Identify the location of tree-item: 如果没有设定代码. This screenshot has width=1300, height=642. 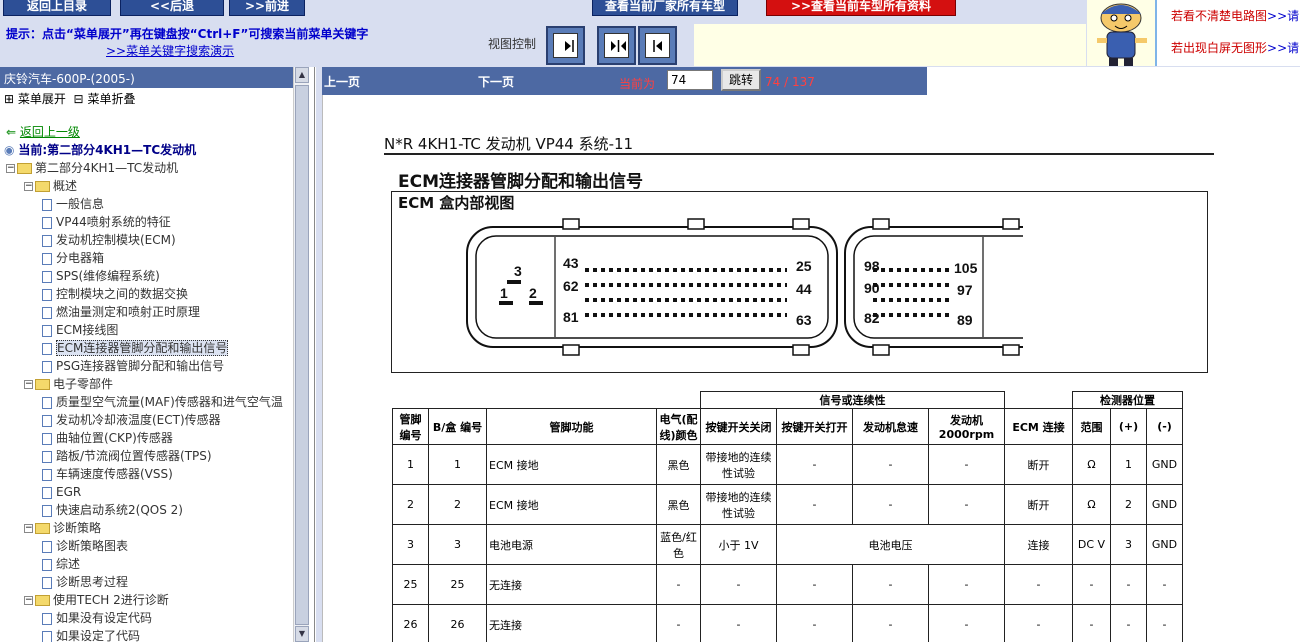
(97, 618).